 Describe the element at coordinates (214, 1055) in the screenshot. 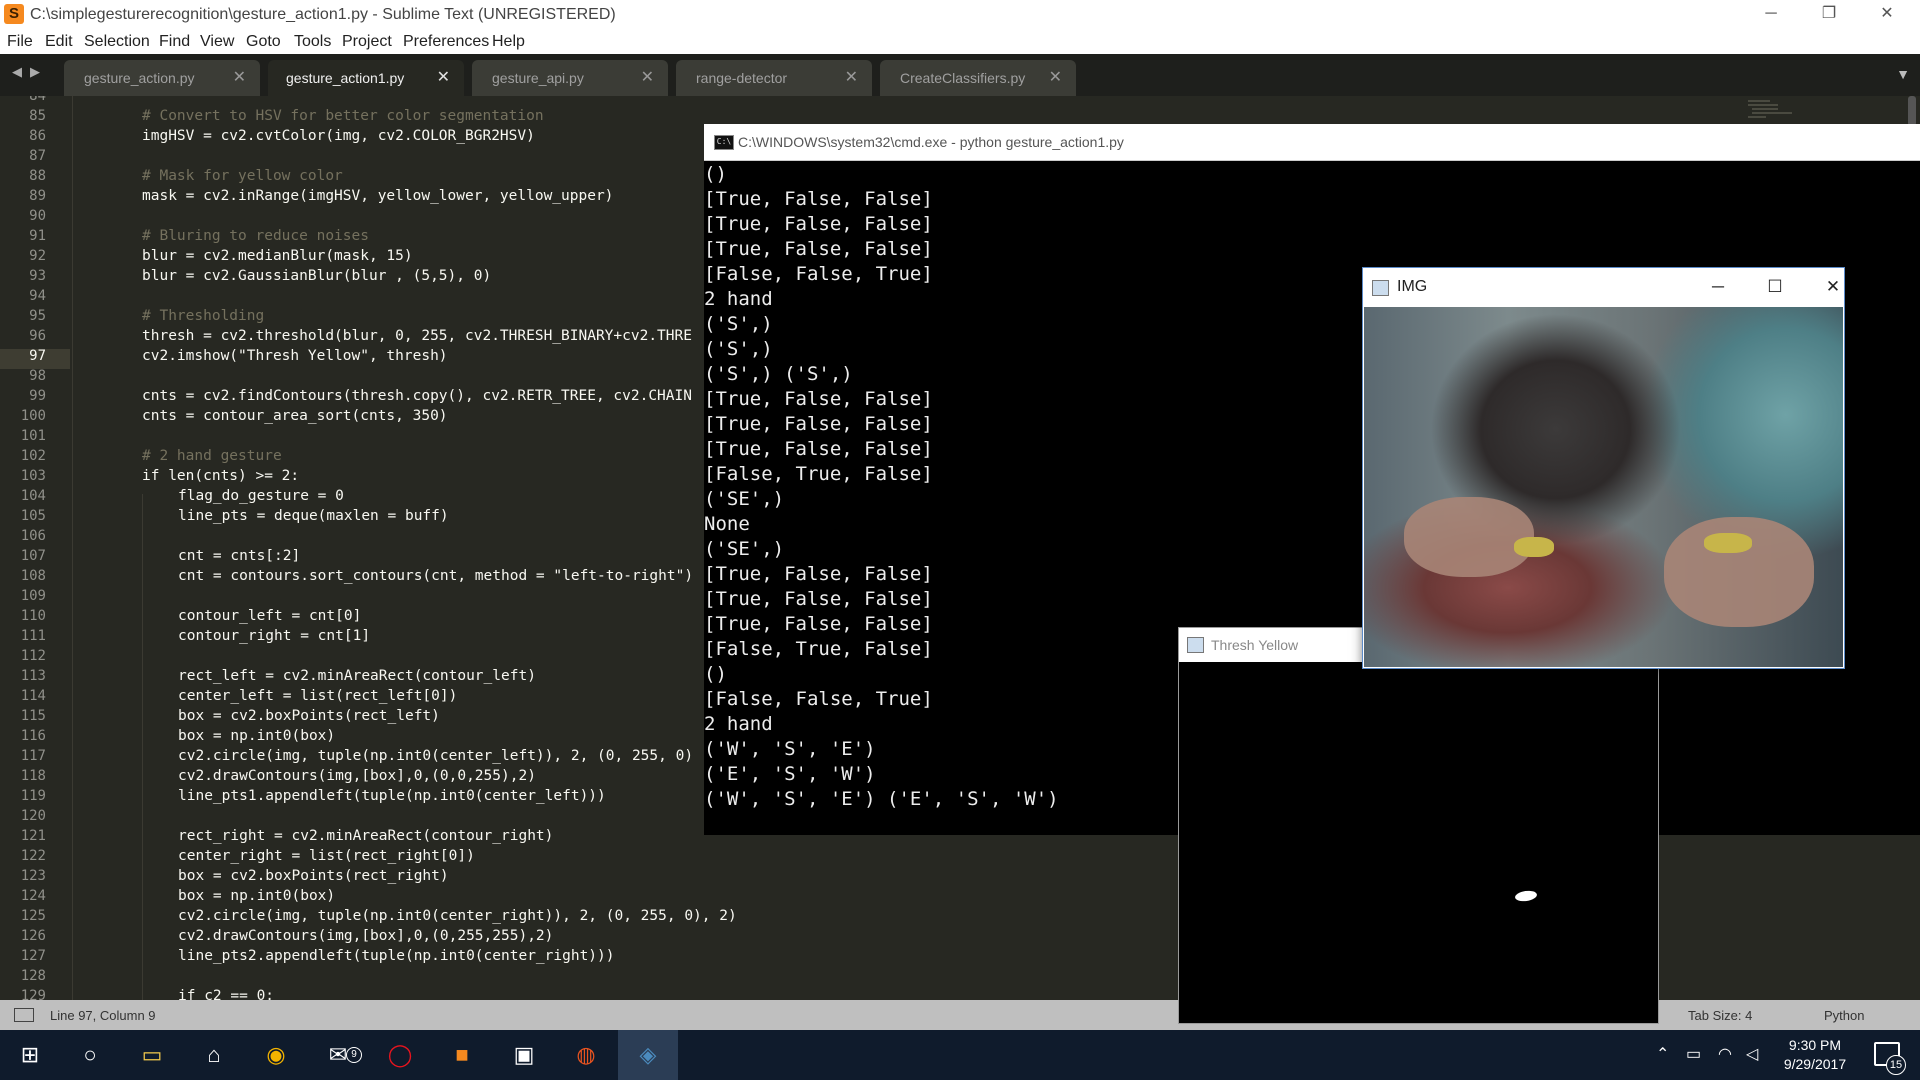

I see `store-icon: ⌂` at that location.